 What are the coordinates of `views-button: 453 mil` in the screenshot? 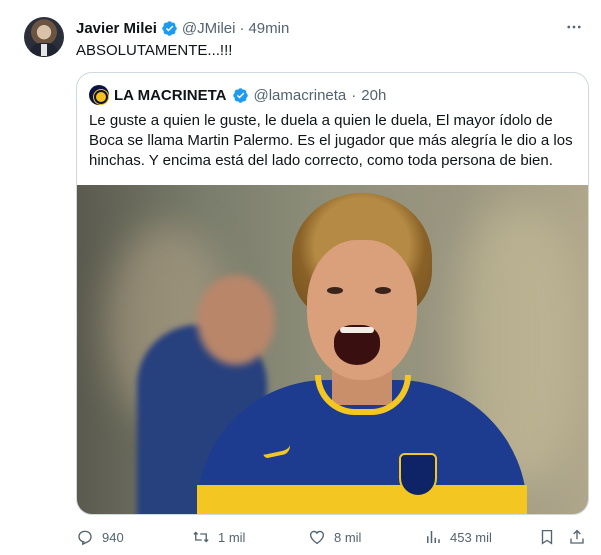 It's located at (458, 537).